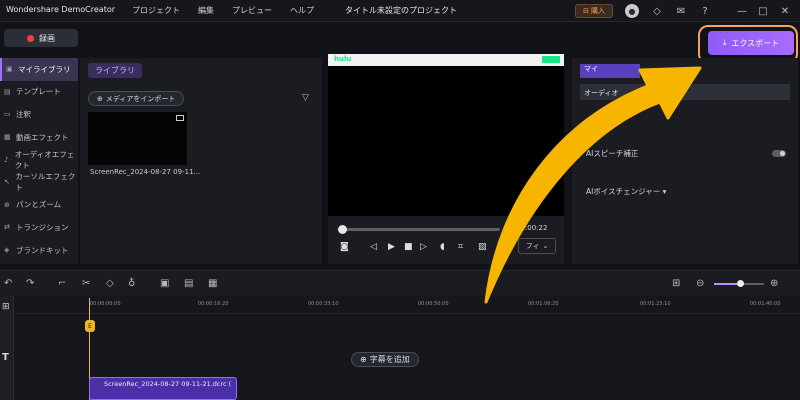 This screenshot has width=800, height=400. Describe the element at coordinates (302, 10) in the screenshot. I see `menu-help: ヘルプ` at that location.